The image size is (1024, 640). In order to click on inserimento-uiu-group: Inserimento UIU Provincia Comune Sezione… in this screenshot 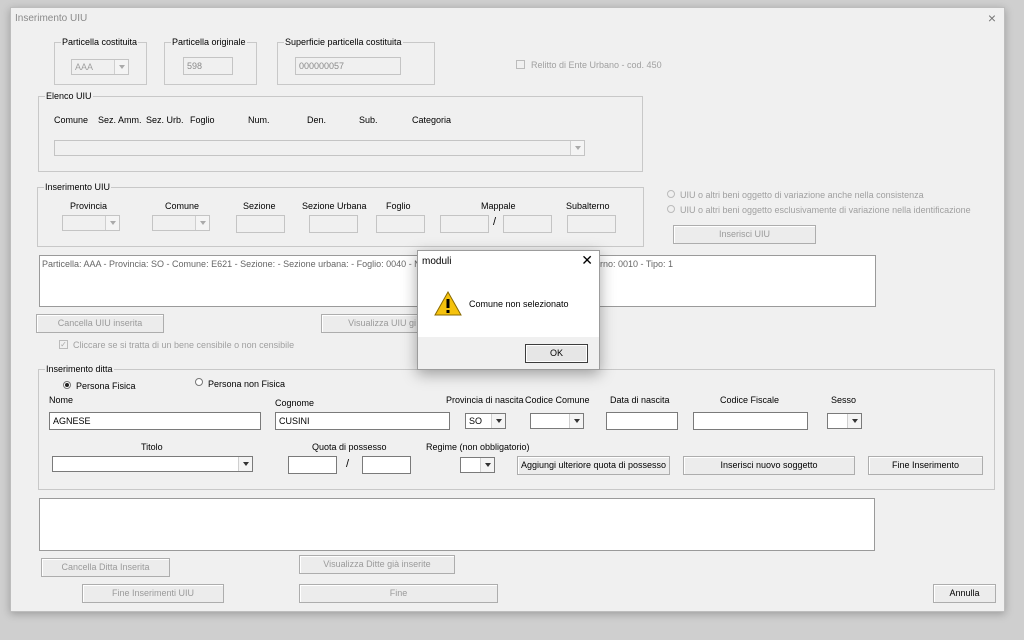, I will do `click(340, 214)`.